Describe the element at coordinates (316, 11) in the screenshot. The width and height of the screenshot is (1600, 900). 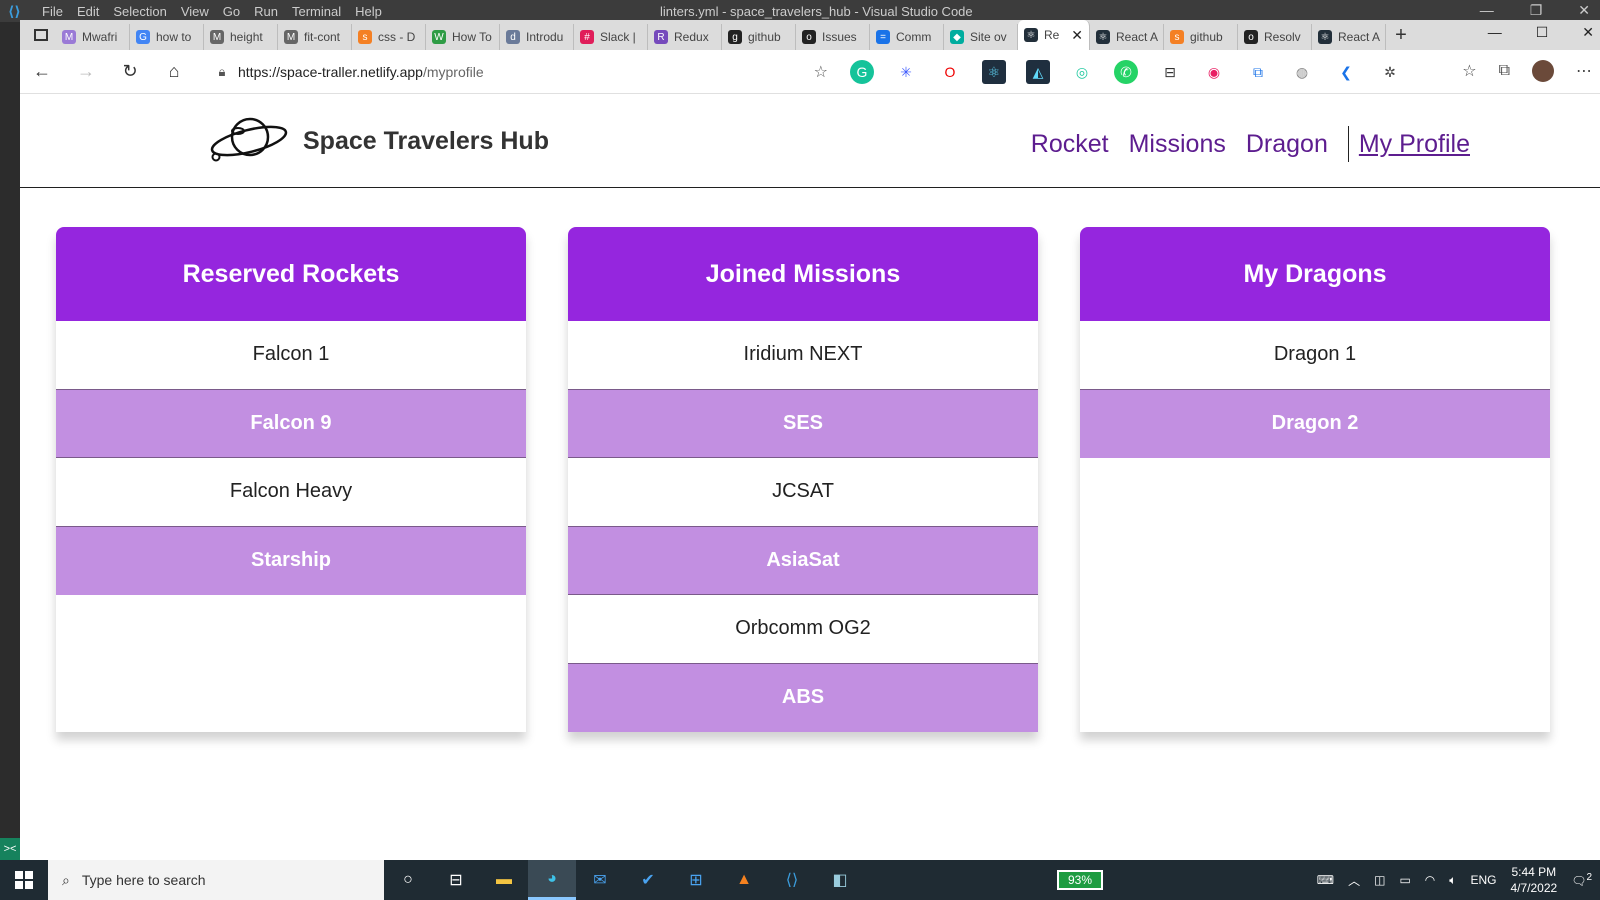
I see `menu-terminal: Terminal` at that location.